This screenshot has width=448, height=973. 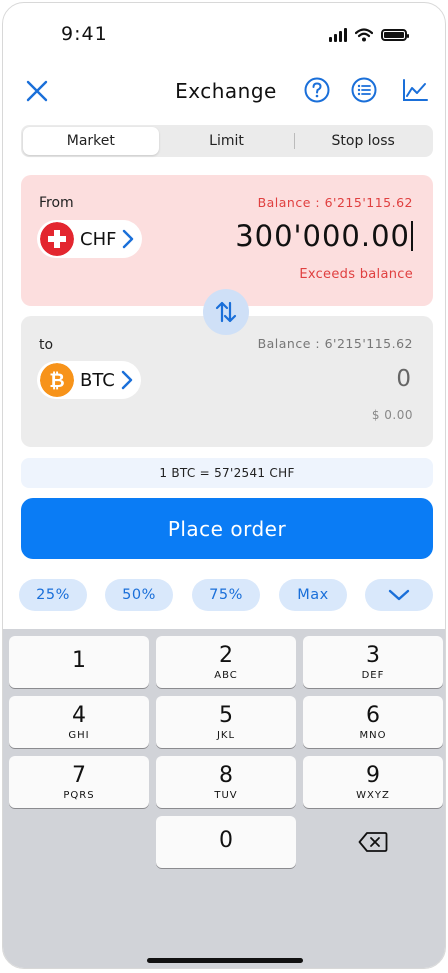 I want to click on status-bar: 9:41, so click(x=224, y=36).